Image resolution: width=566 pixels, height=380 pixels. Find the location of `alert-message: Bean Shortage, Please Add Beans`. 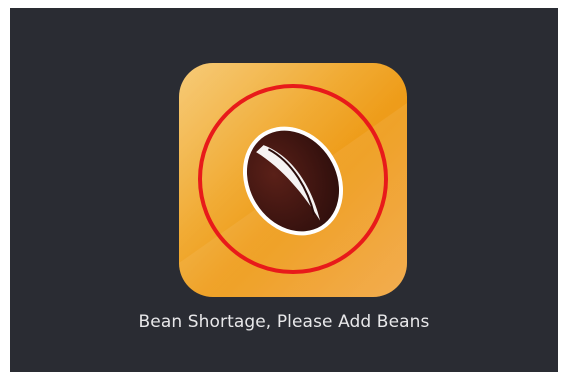

alert-message: Bean Shortage, Please Add Beans is located at coordinates (284, 322).